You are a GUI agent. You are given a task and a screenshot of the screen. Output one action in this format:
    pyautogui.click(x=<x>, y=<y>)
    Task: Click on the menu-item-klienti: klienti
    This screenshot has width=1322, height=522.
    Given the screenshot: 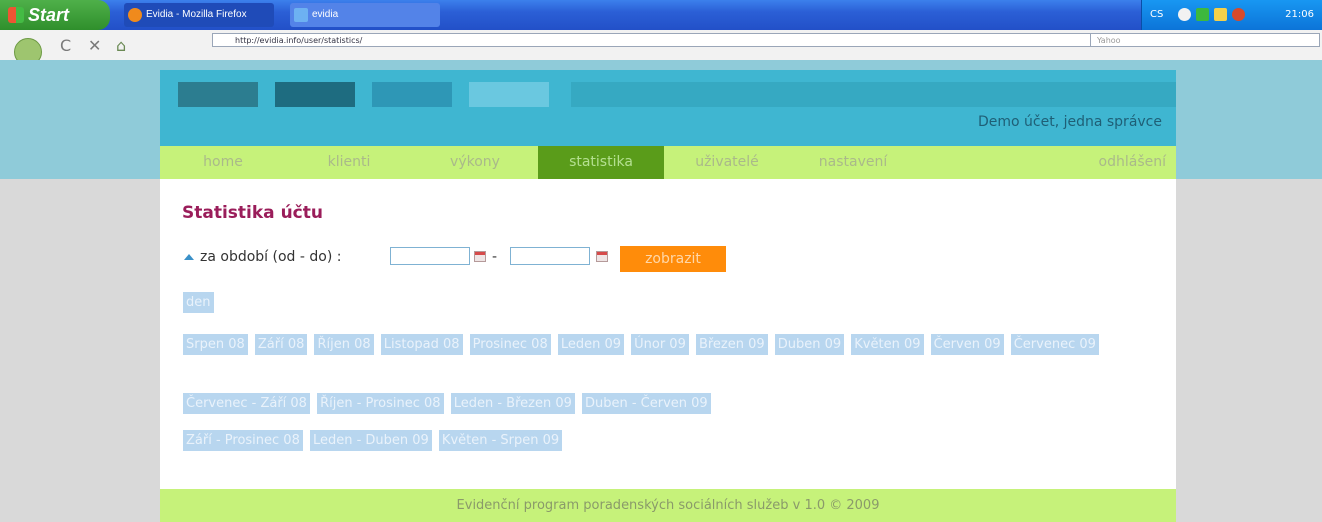 What is the action you would take?
    pyautogui.click(x=349, y=162)
    